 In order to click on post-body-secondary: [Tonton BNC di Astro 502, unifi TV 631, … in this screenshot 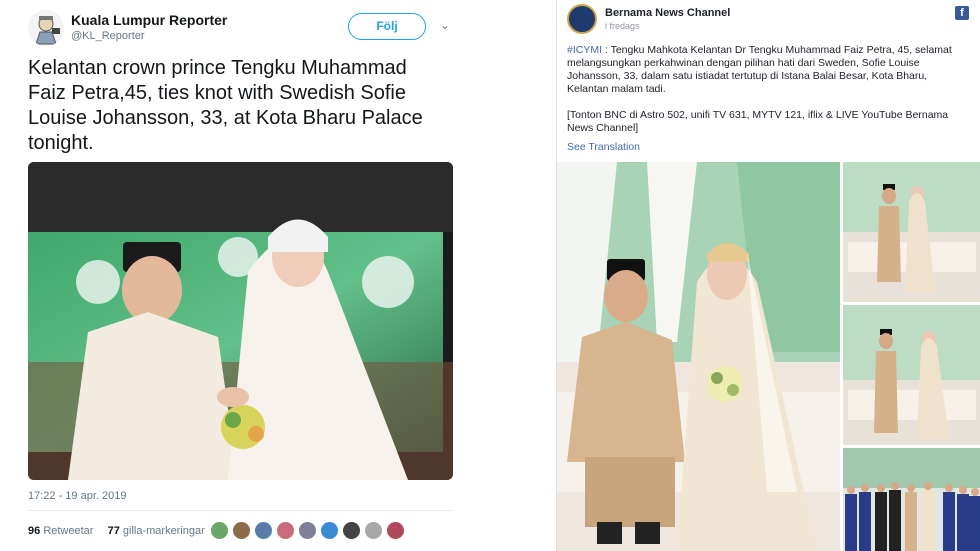, I will do `click(758, 121)`.